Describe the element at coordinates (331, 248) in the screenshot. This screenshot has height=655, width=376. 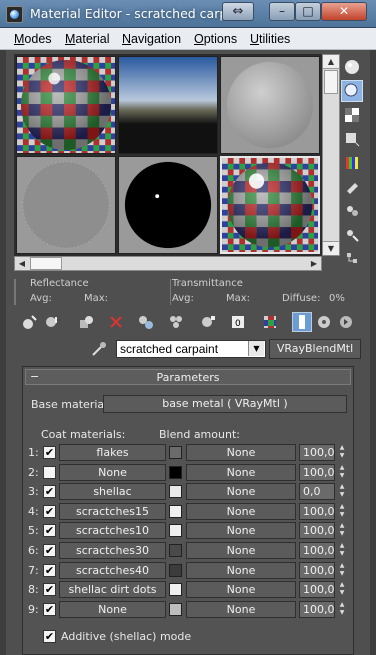
I see `scroll-down-icon: ▼` at that location.